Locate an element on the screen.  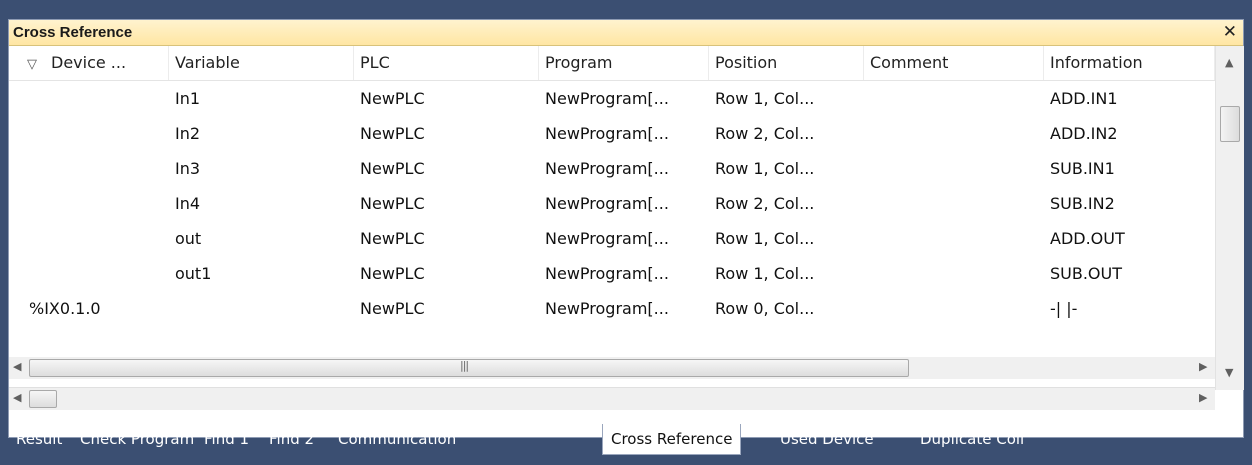
horizontal-scroll-thumb-small is located at coordinates (43, 399).